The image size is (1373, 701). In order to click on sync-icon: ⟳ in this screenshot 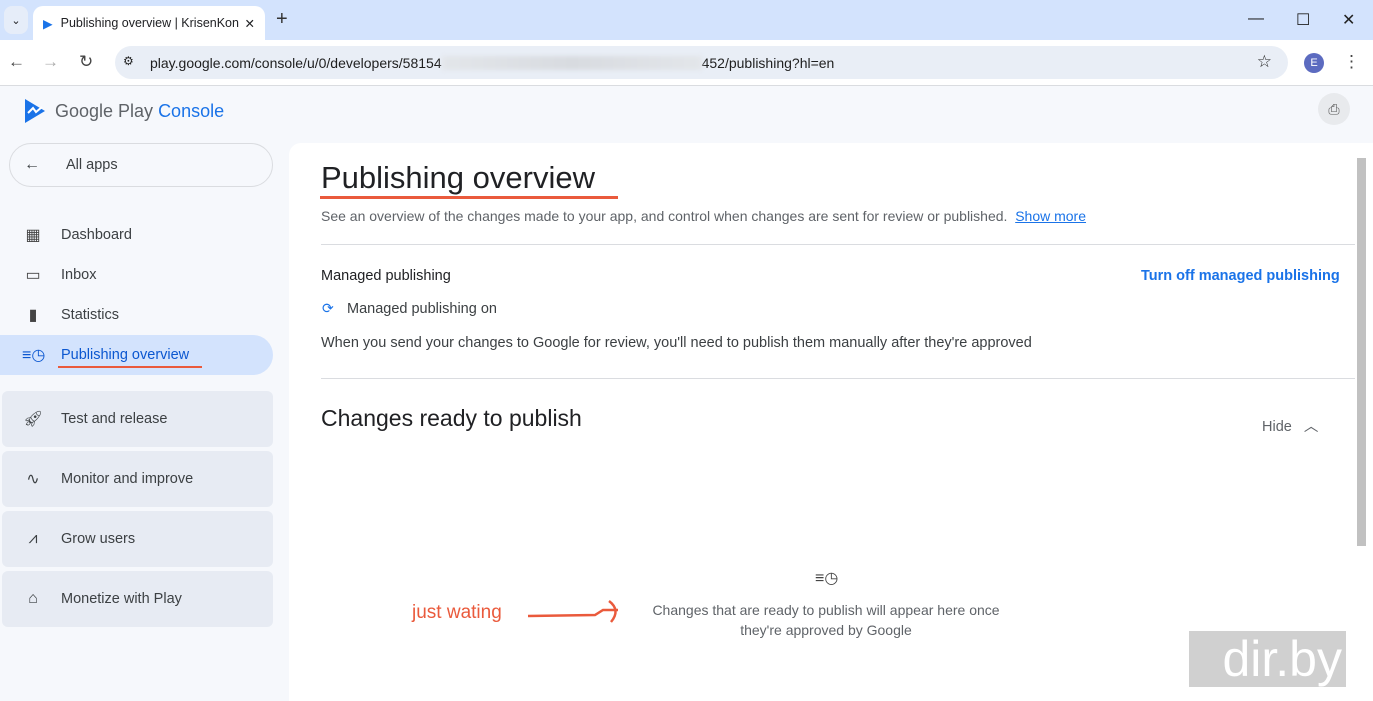, I will do `click(328, 308)`.